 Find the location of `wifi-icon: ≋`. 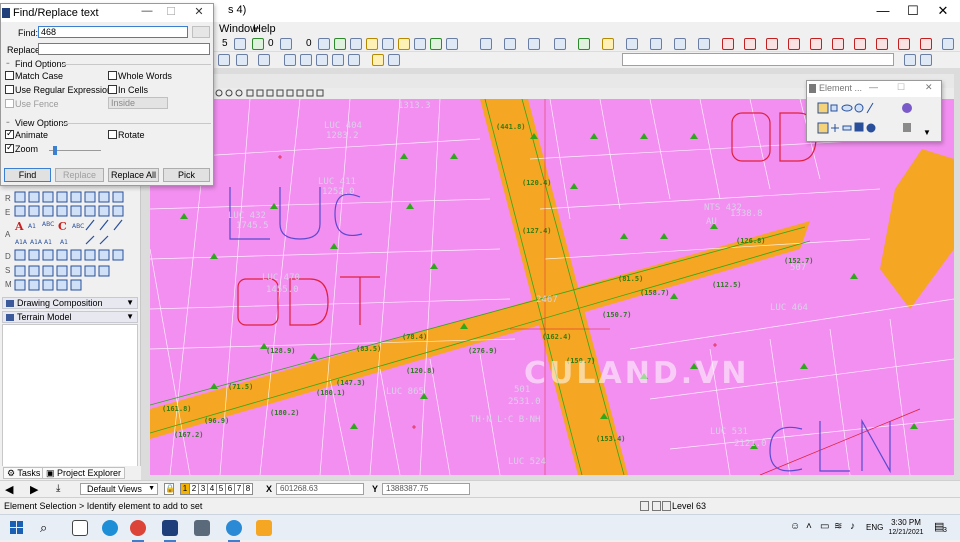

wifi-icon: ≋ is located at coordinates (838, 526).